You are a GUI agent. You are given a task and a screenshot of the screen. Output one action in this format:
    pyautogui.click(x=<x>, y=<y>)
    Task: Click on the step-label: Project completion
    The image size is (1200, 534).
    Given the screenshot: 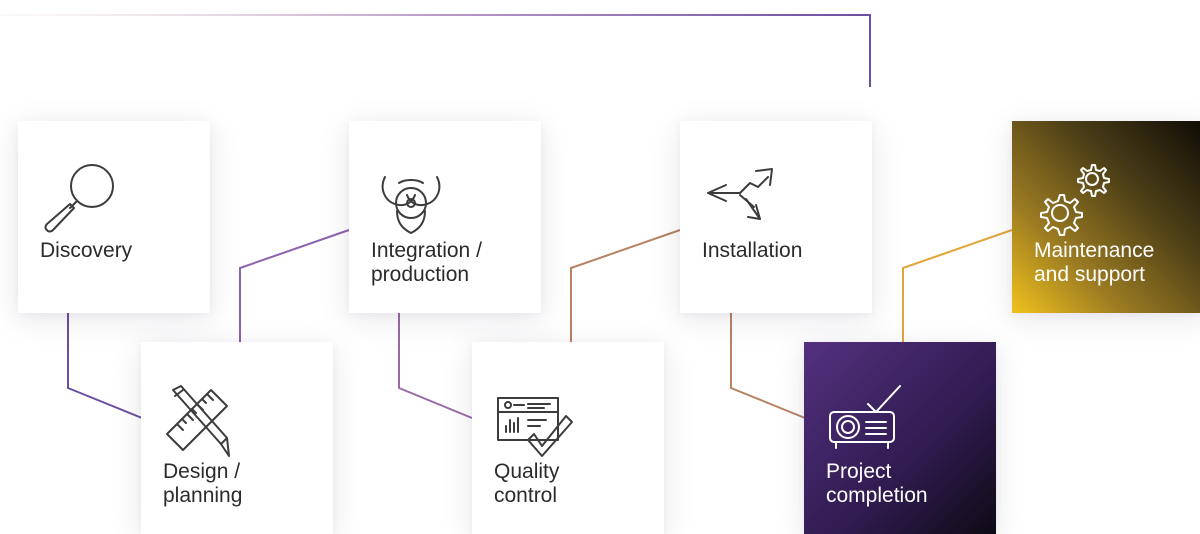 What is the action you would take?
    pyautogui.click(x=877, y=483)
    